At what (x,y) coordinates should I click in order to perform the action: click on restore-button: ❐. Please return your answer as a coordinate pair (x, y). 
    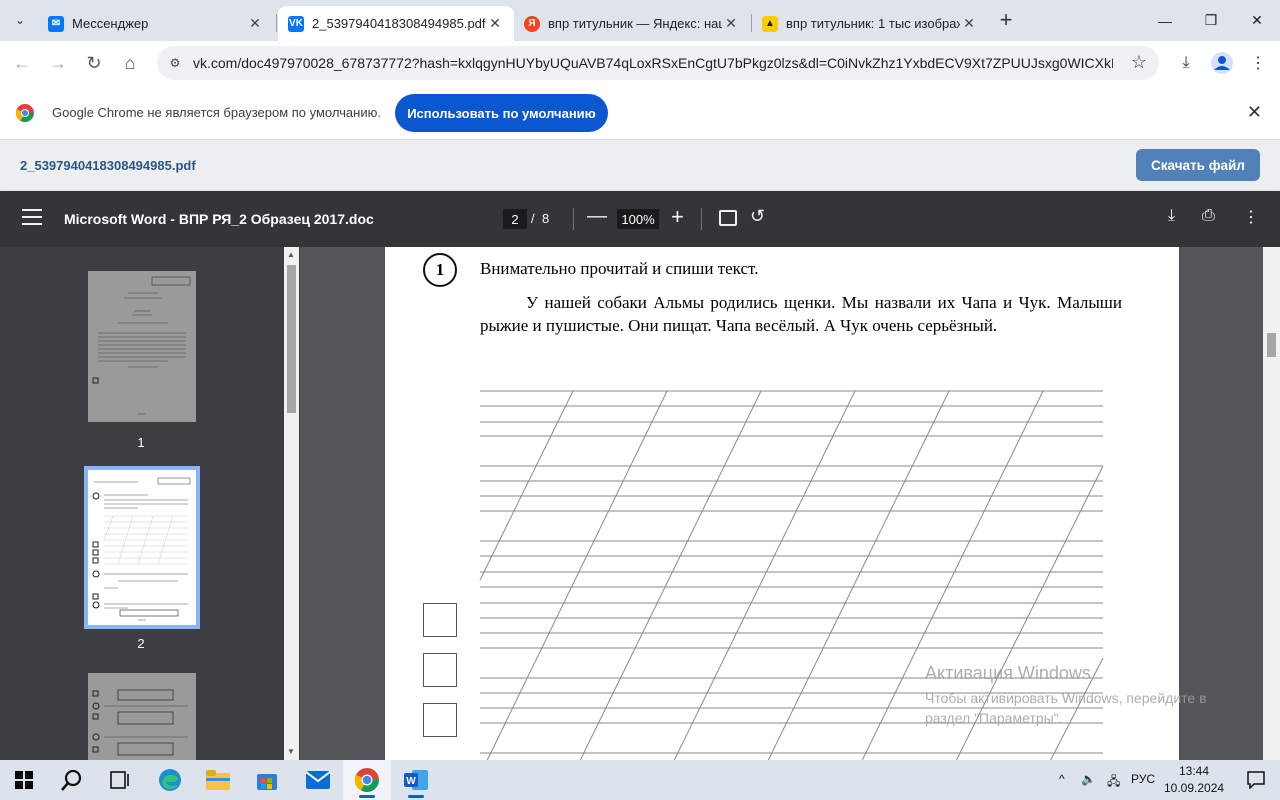
    Looking at the image, I should click on (1211, 20).